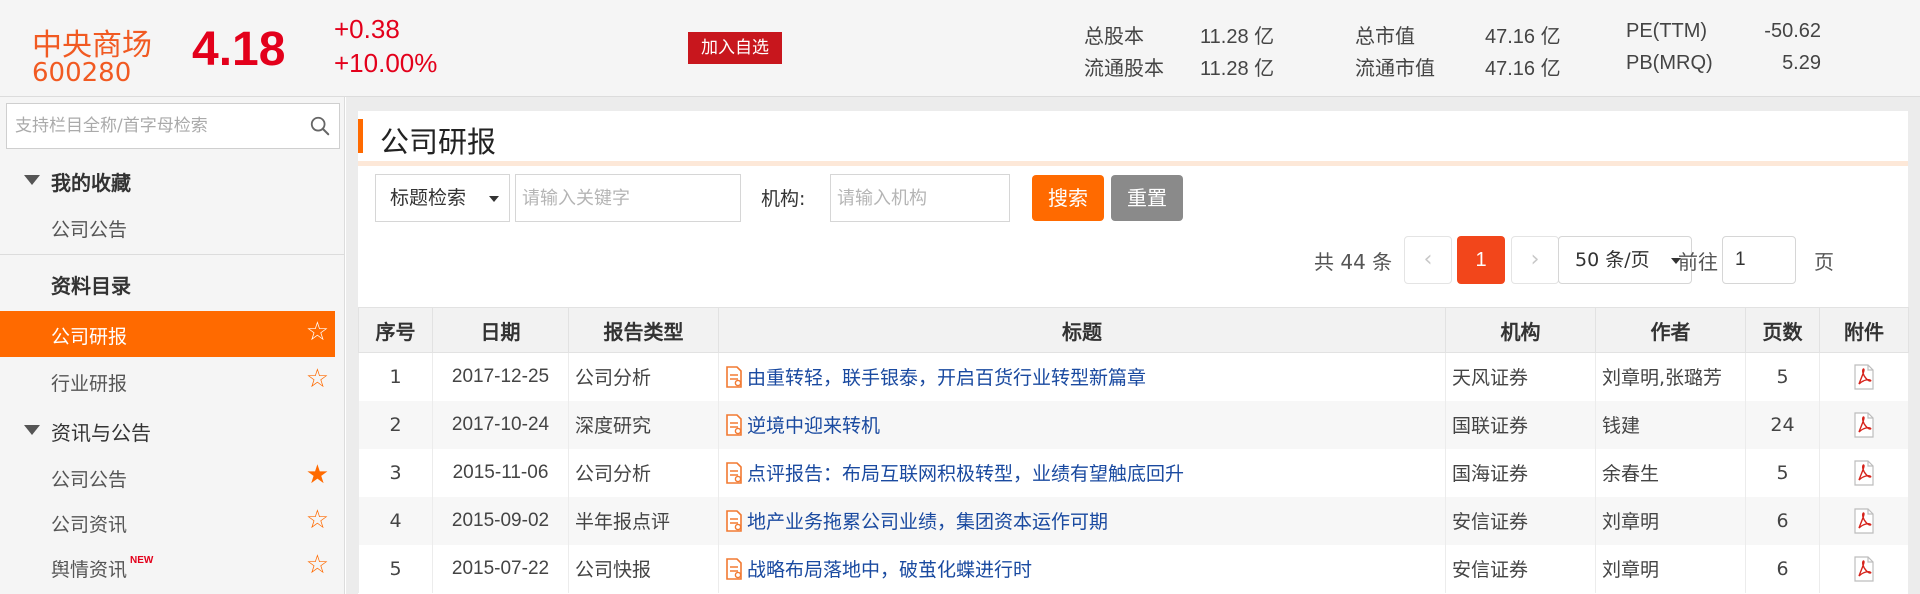 This screenshot has width=1920, height=594. I want to click on cell-title: 战略布局落地中，破茧化蝶进行时, so click(1082, 568).